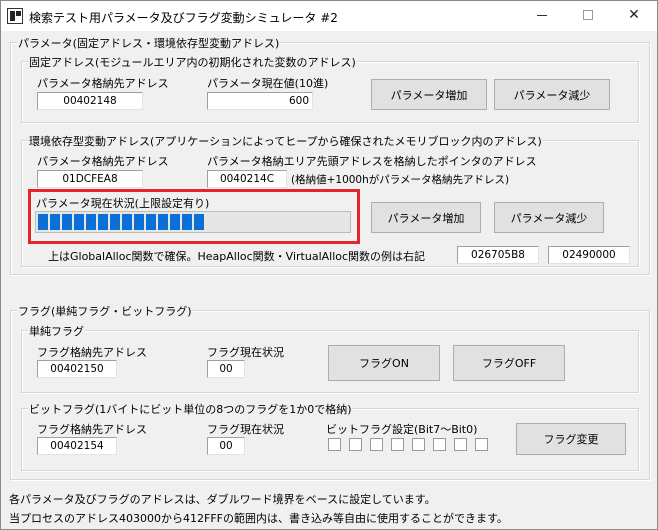 The height and width of the screenshot is (530, 658). I want to click on variable-address-label: パラメータ格納先アドレス, so click(103, 161).